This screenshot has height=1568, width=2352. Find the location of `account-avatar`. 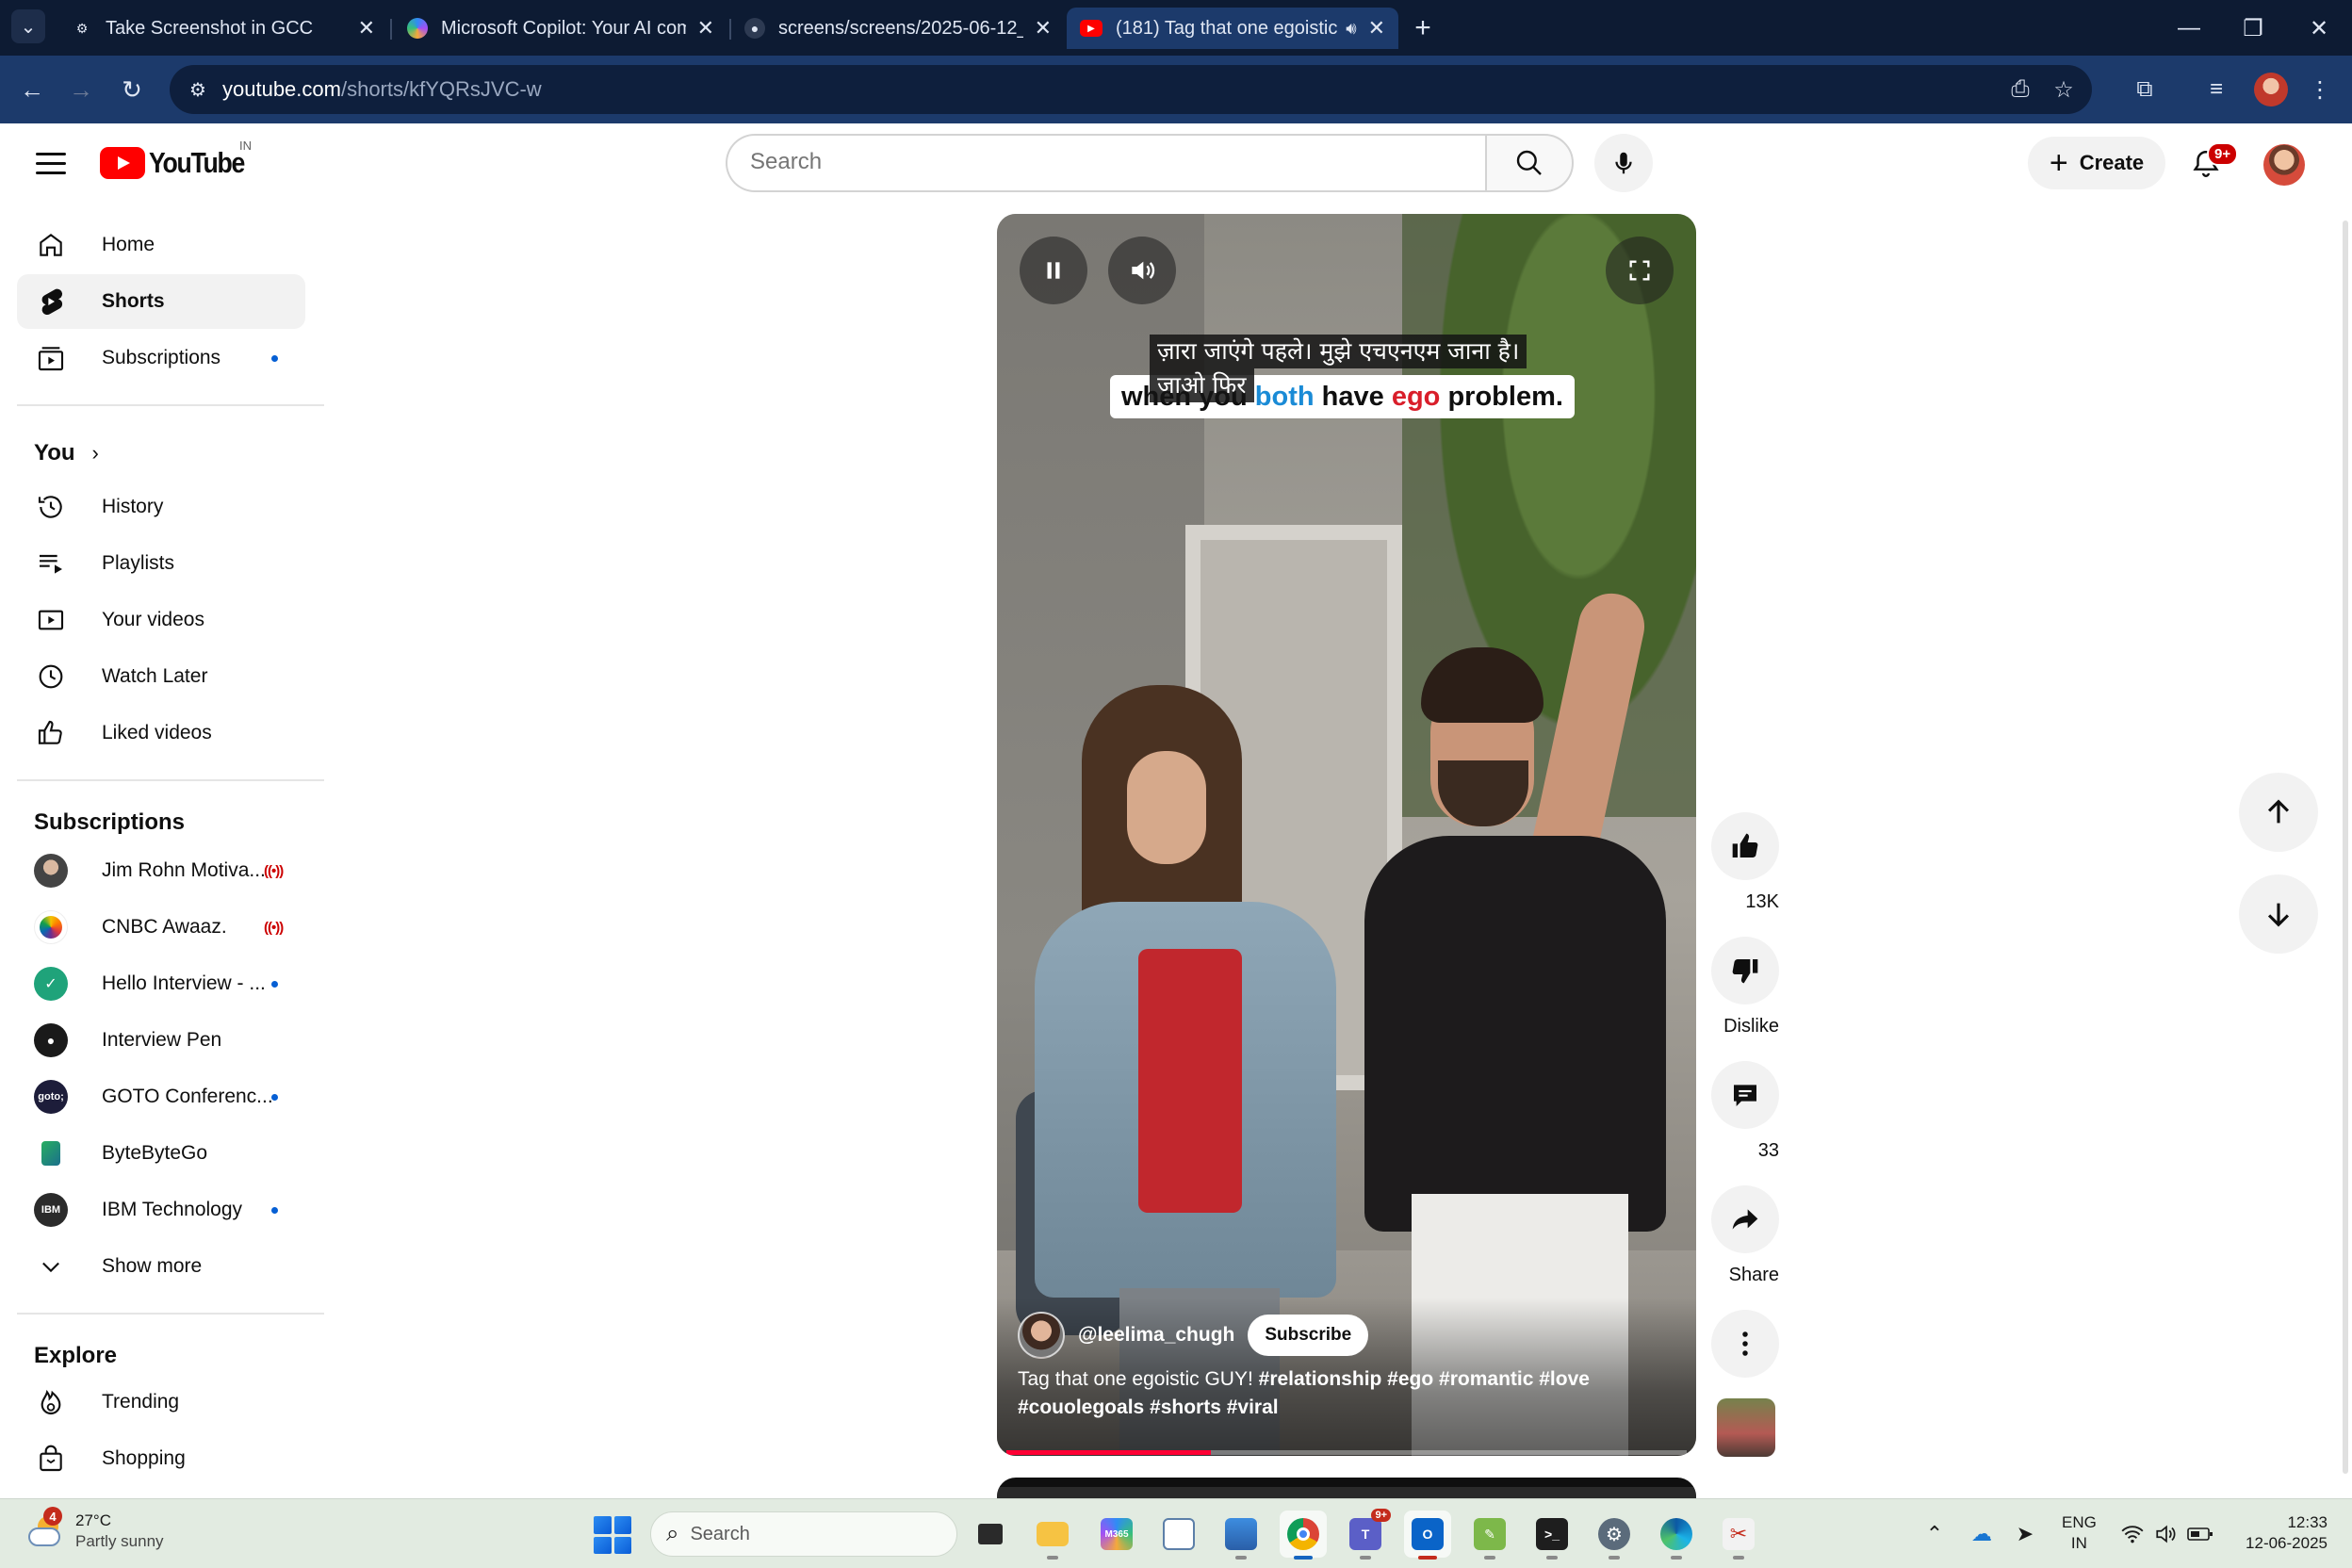

account-avatar is located at coordinates (2284, 165).